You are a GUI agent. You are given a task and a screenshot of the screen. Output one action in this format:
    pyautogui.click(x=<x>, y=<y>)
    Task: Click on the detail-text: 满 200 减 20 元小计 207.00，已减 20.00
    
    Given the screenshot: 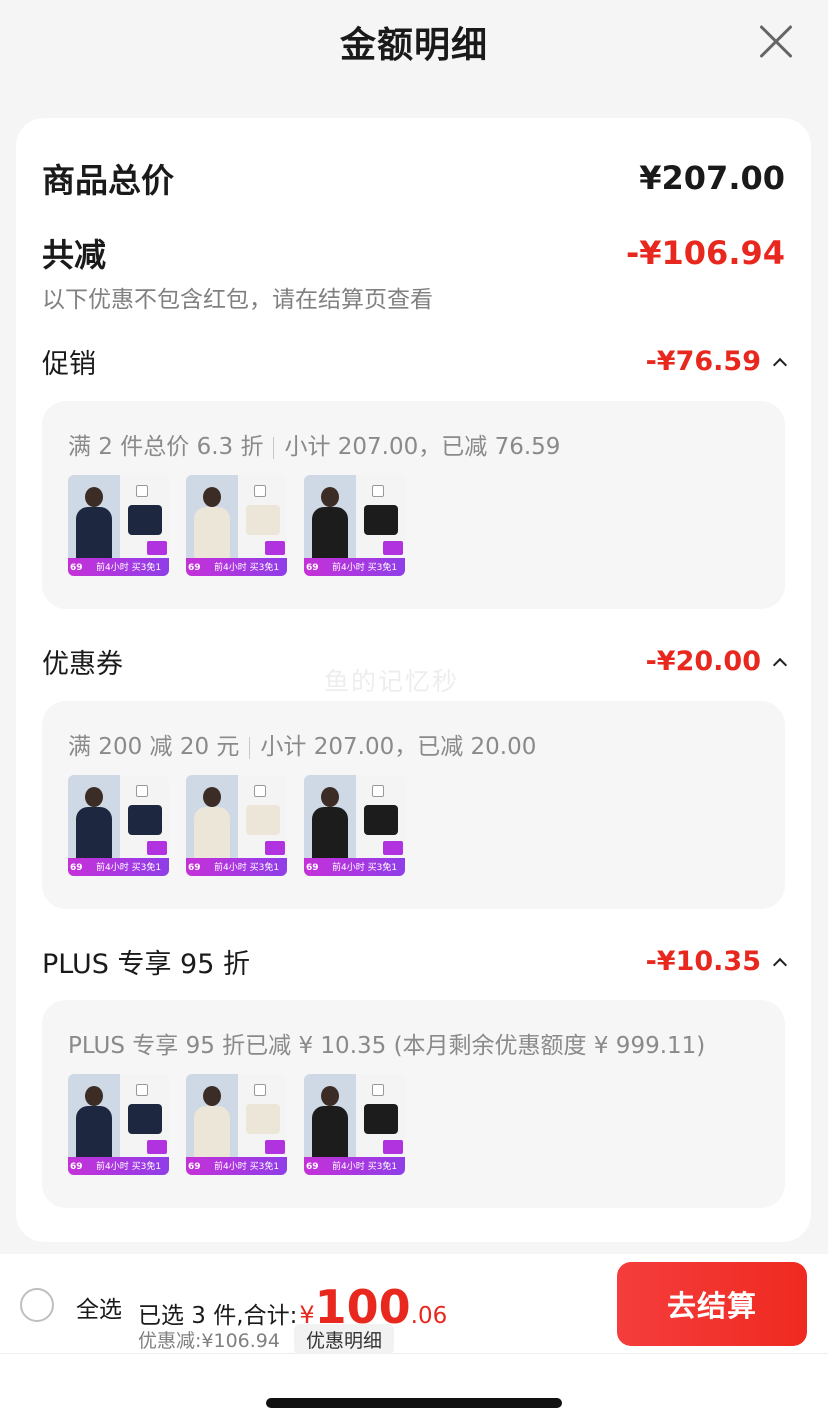 What is the action you would take?
    pyautogui.click(x=302, y=744)
    